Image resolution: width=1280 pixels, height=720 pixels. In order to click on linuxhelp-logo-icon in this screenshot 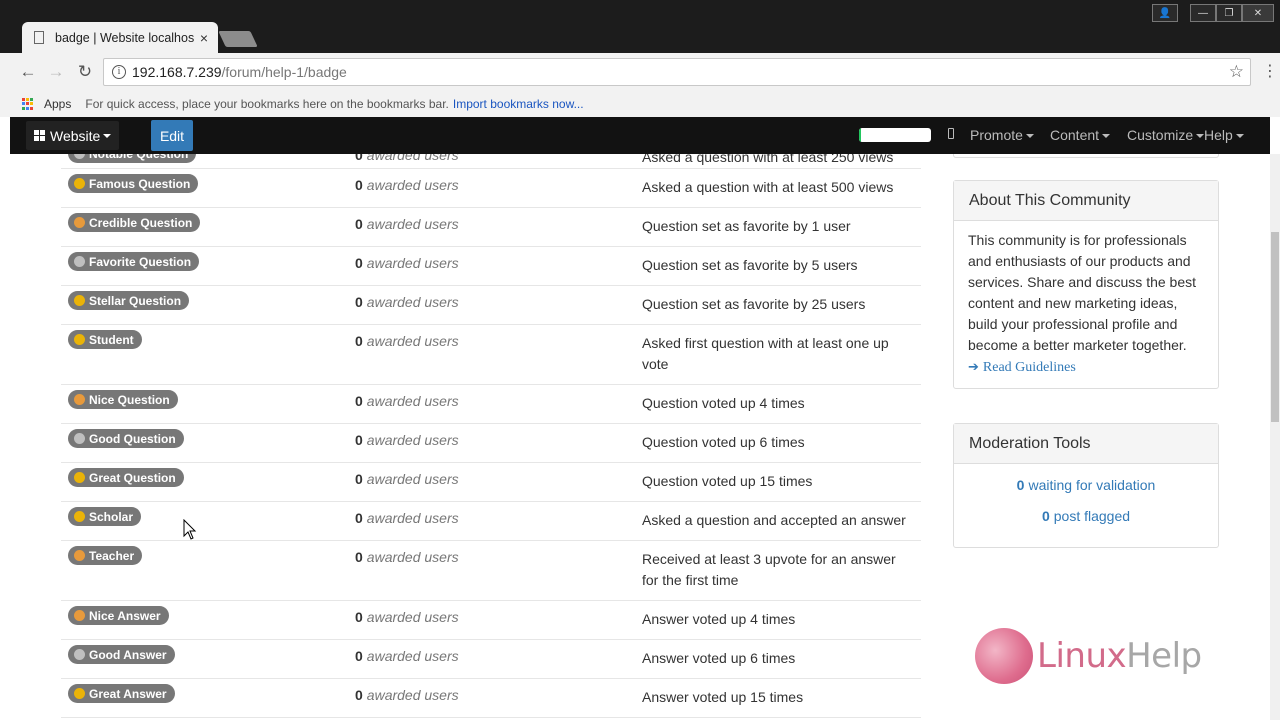, I will do `click(1004, 656)`.